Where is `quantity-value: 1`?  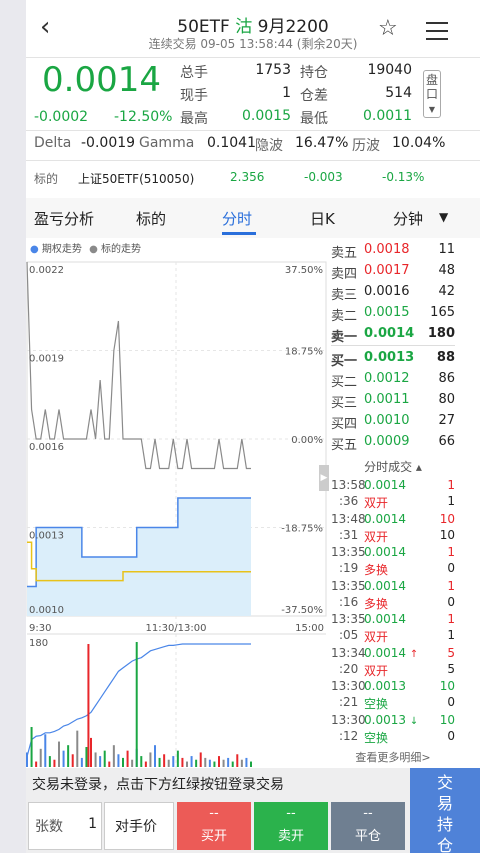 quantity-value: 1 is located at coordinates (92, 824).